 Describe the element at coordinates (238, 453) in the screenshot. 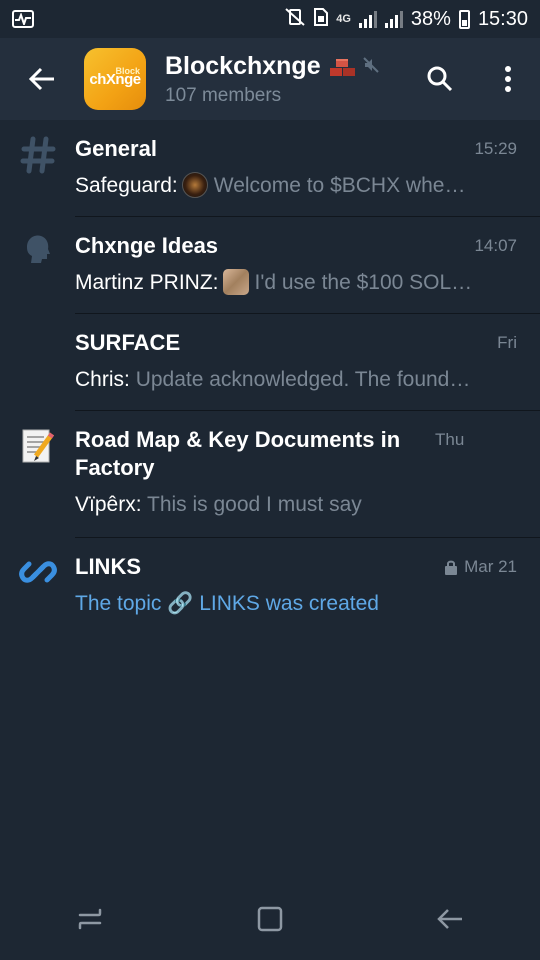

I see `topic-name: Road Map & Key Documents in Factory` at that location.